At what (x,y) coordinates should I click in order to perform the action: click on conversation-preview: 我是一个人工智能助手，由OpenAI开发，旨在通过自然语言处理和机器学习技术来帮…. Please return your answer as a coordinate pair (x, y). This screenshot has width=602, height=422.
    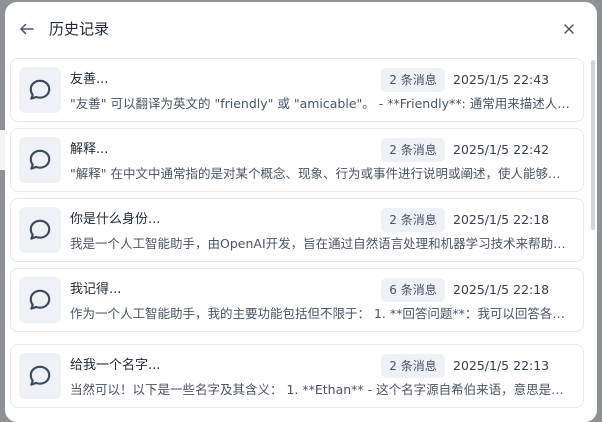
    Looking at the image, I should click on (321, 243).